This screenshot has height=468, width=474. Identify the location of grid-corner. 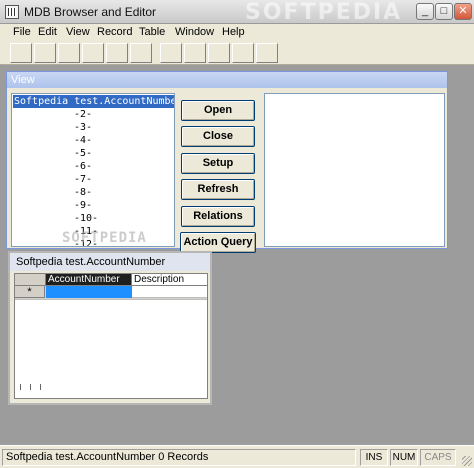
(30, 280).